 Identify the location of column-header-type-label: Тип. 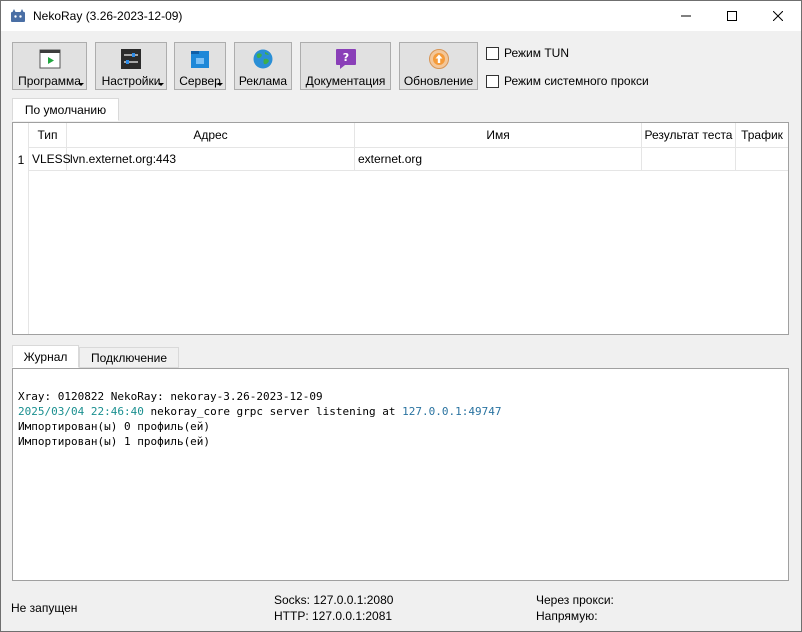
(47, 135).